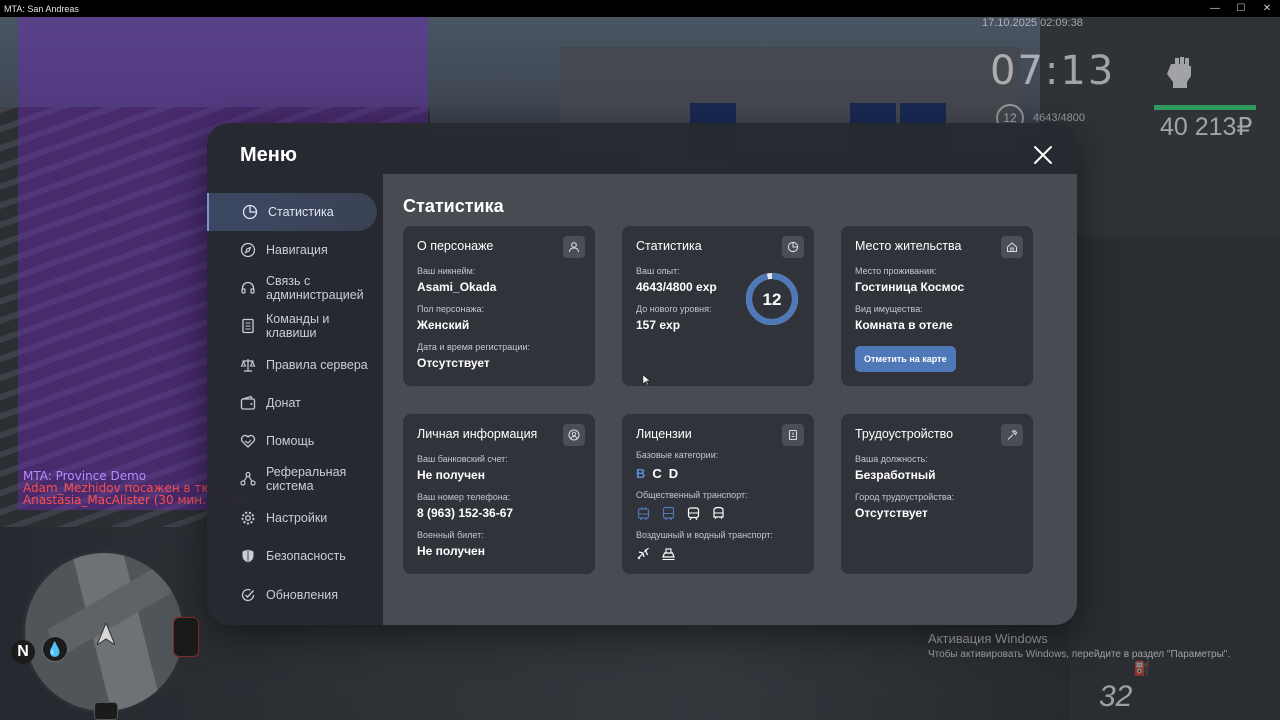 This screenshot has height=720, width=1280. I want to click on phone-value: 8 (963) 152-36-67, so click(465, 513).